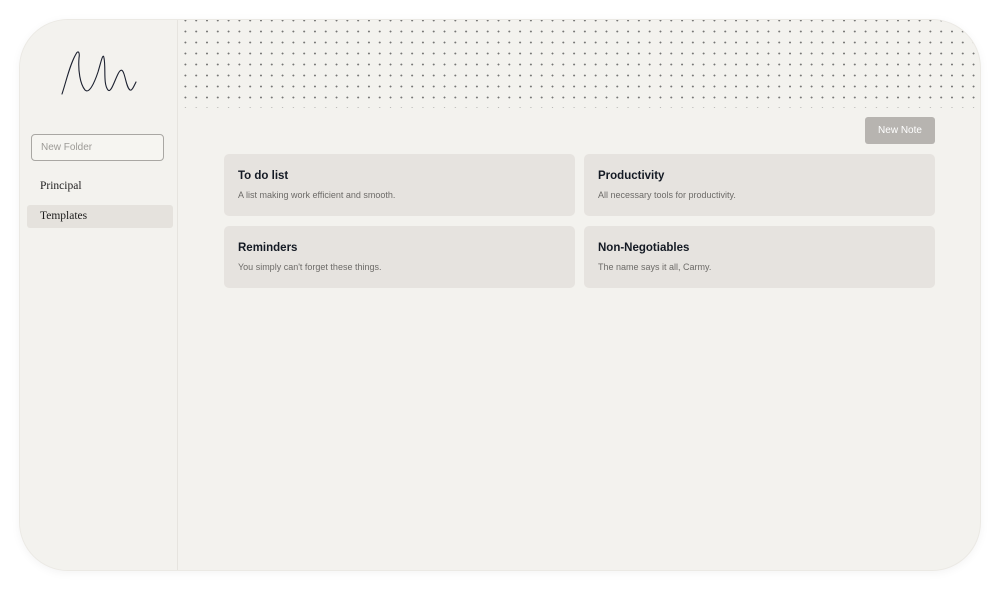 The image size is (1000, 590). I want to click on folder-list: Principal Templates, so click(100, 205).